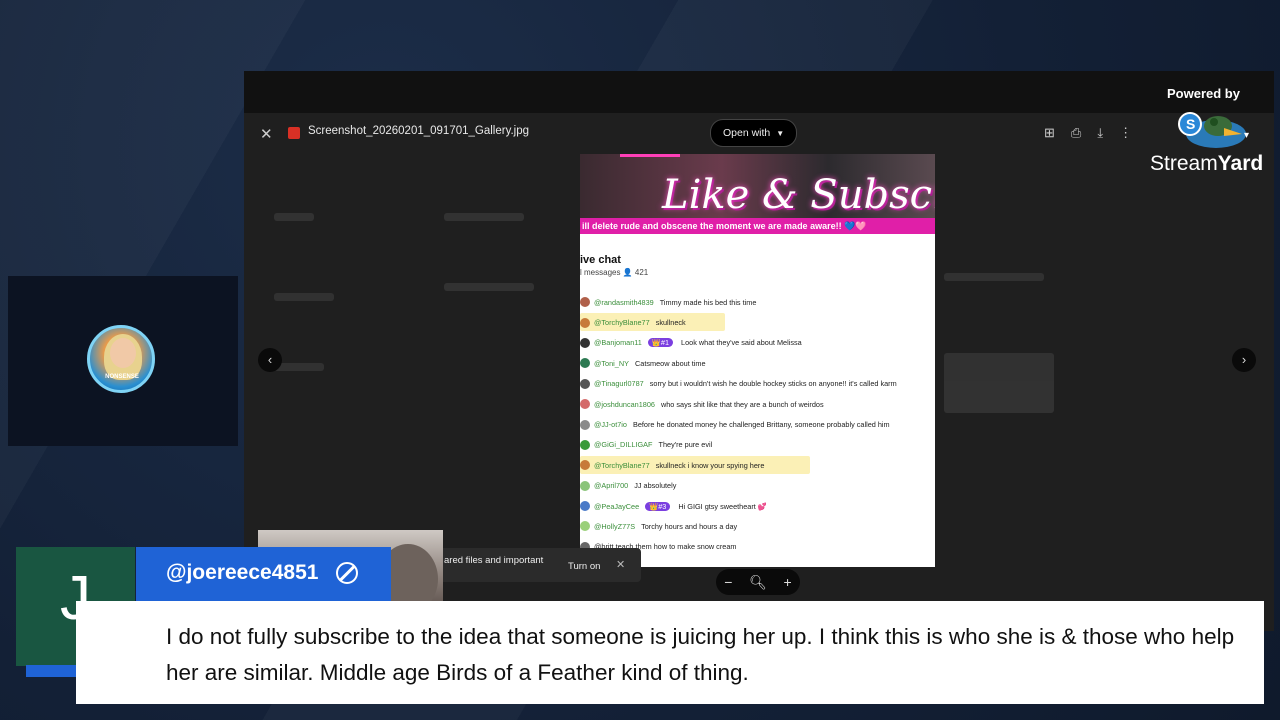 This screenshot has height=720, width=1280. I want to click on avatar-face, so click(123, 353).